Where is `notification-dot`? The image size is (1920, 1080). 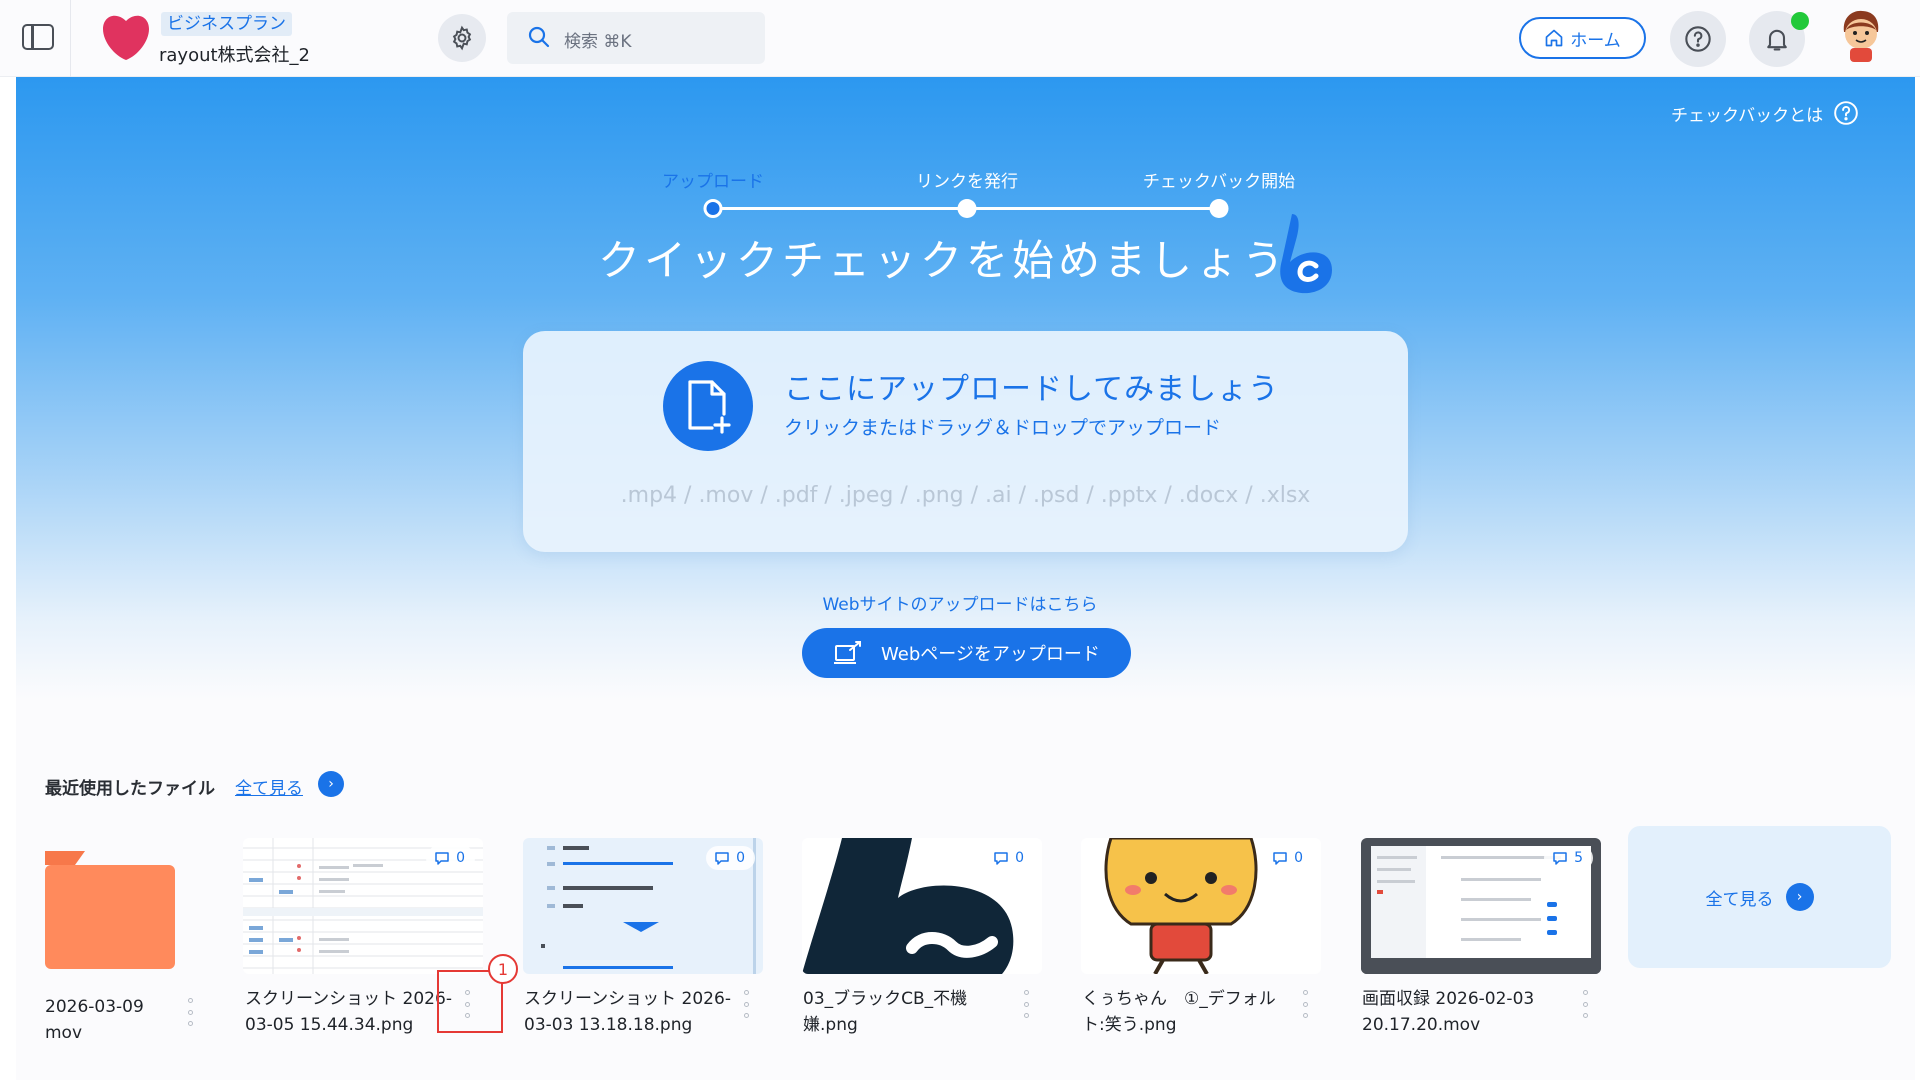 notification-dot is located at coordinates (1800, 21).